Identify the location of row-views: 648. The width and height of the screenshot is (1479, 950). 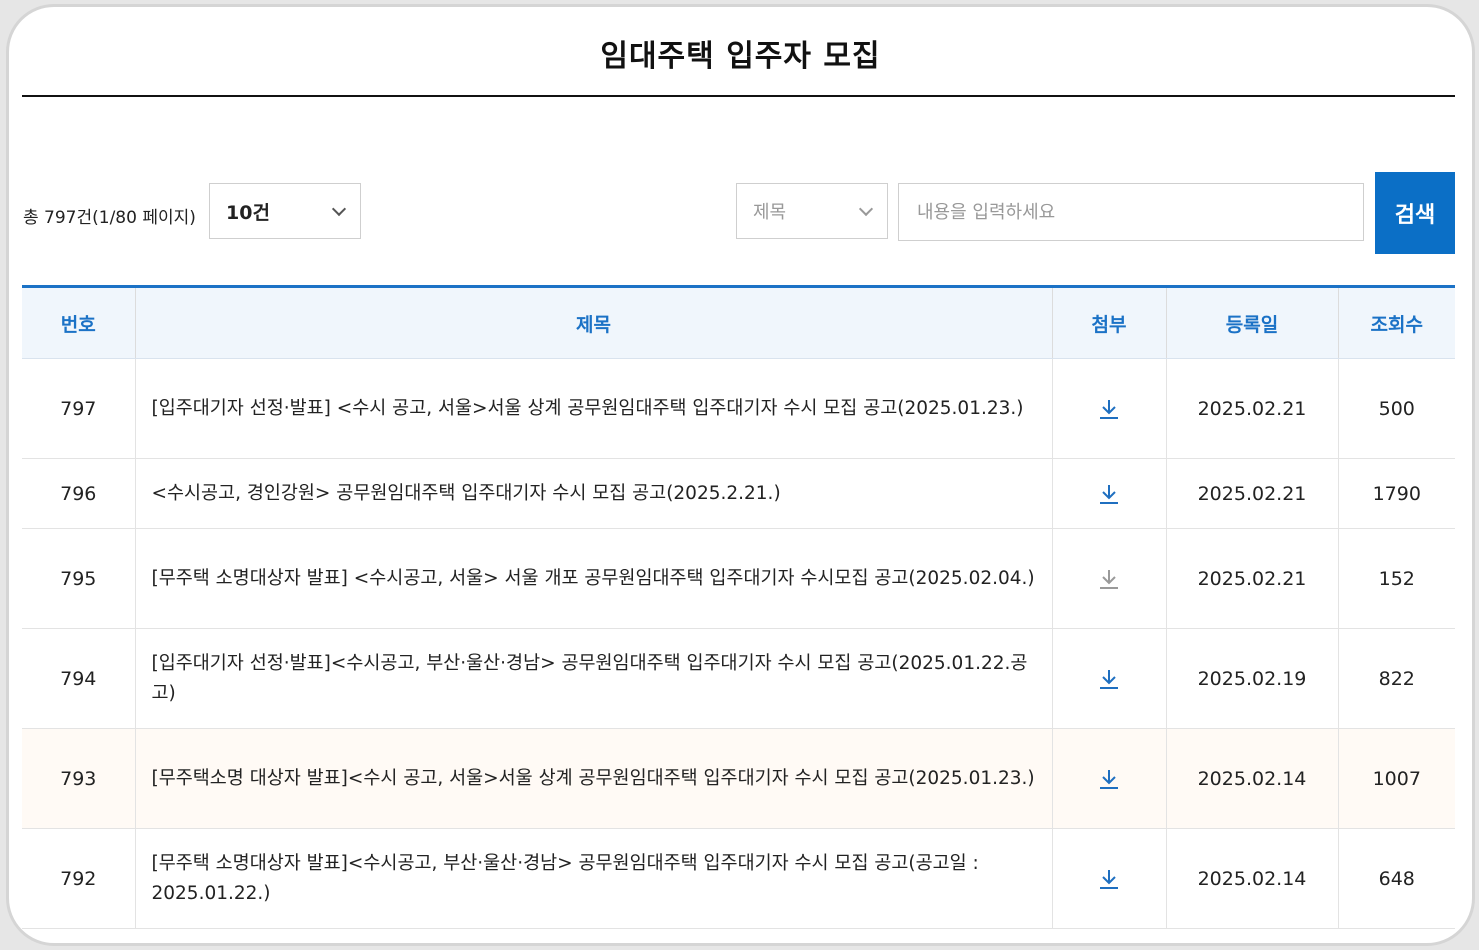
(1396, 878).